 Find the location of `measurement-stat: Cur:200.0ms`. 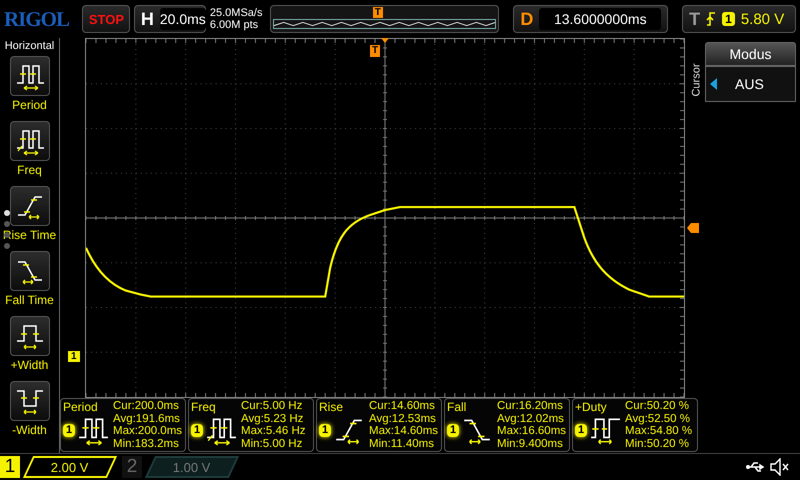

measurement-stat: Cur:200.0ms is located at coordinates (146, 406).